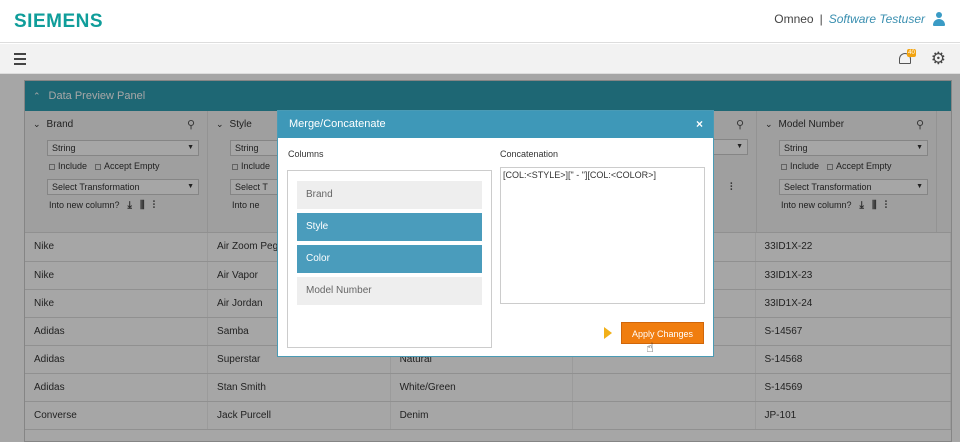 The width and height of the screenshot is (960, 442). Describe the element at coordinates (794, 19) in the screenshot. I see `app-name: Omneo` at that location.